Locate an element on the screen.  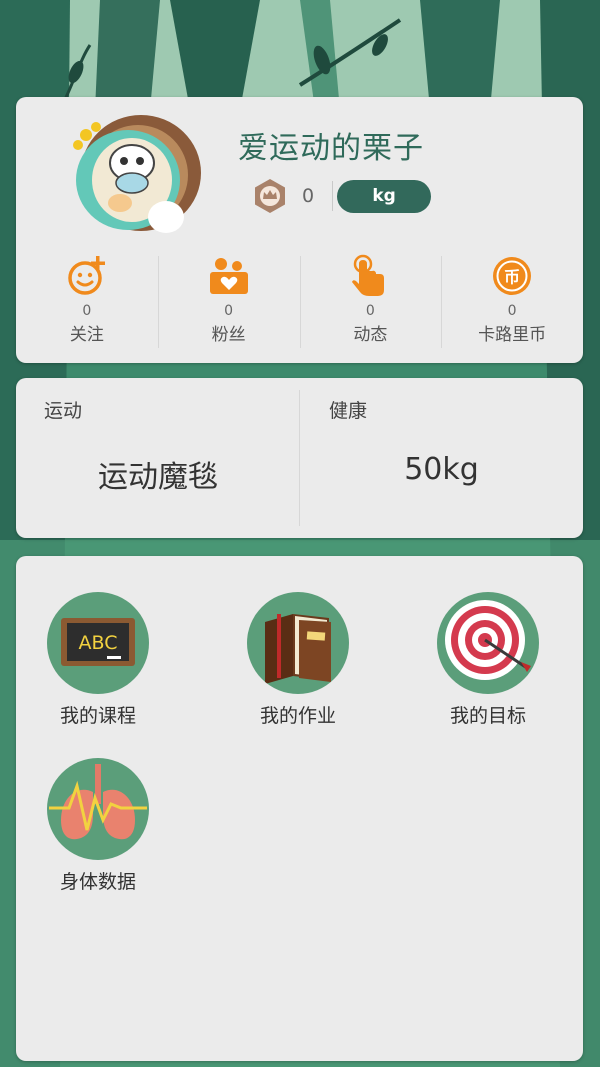
menu-item-body-data: 身体数据 is located at coordinates (98, 826).